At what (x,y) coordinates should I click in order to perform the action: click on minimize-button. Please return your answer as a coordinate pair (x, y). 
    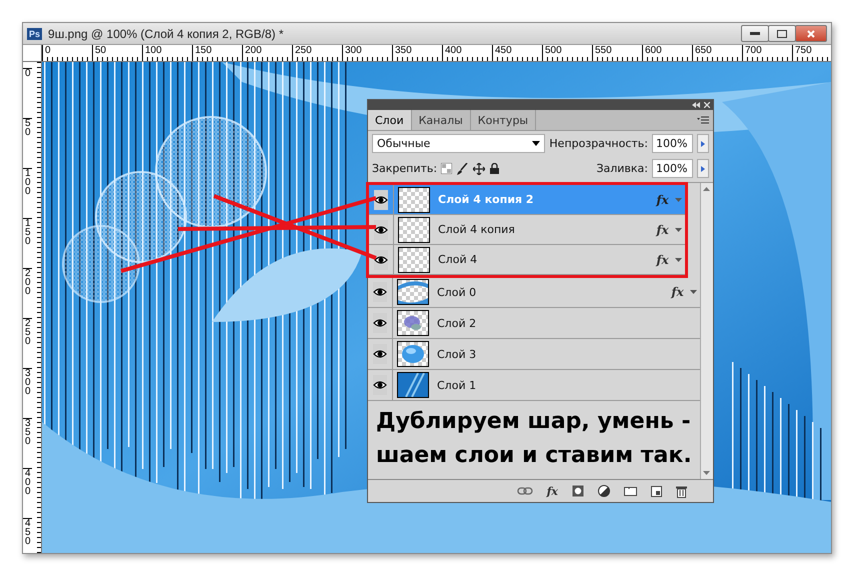
    Looking at the image, I should click on (755, 33).